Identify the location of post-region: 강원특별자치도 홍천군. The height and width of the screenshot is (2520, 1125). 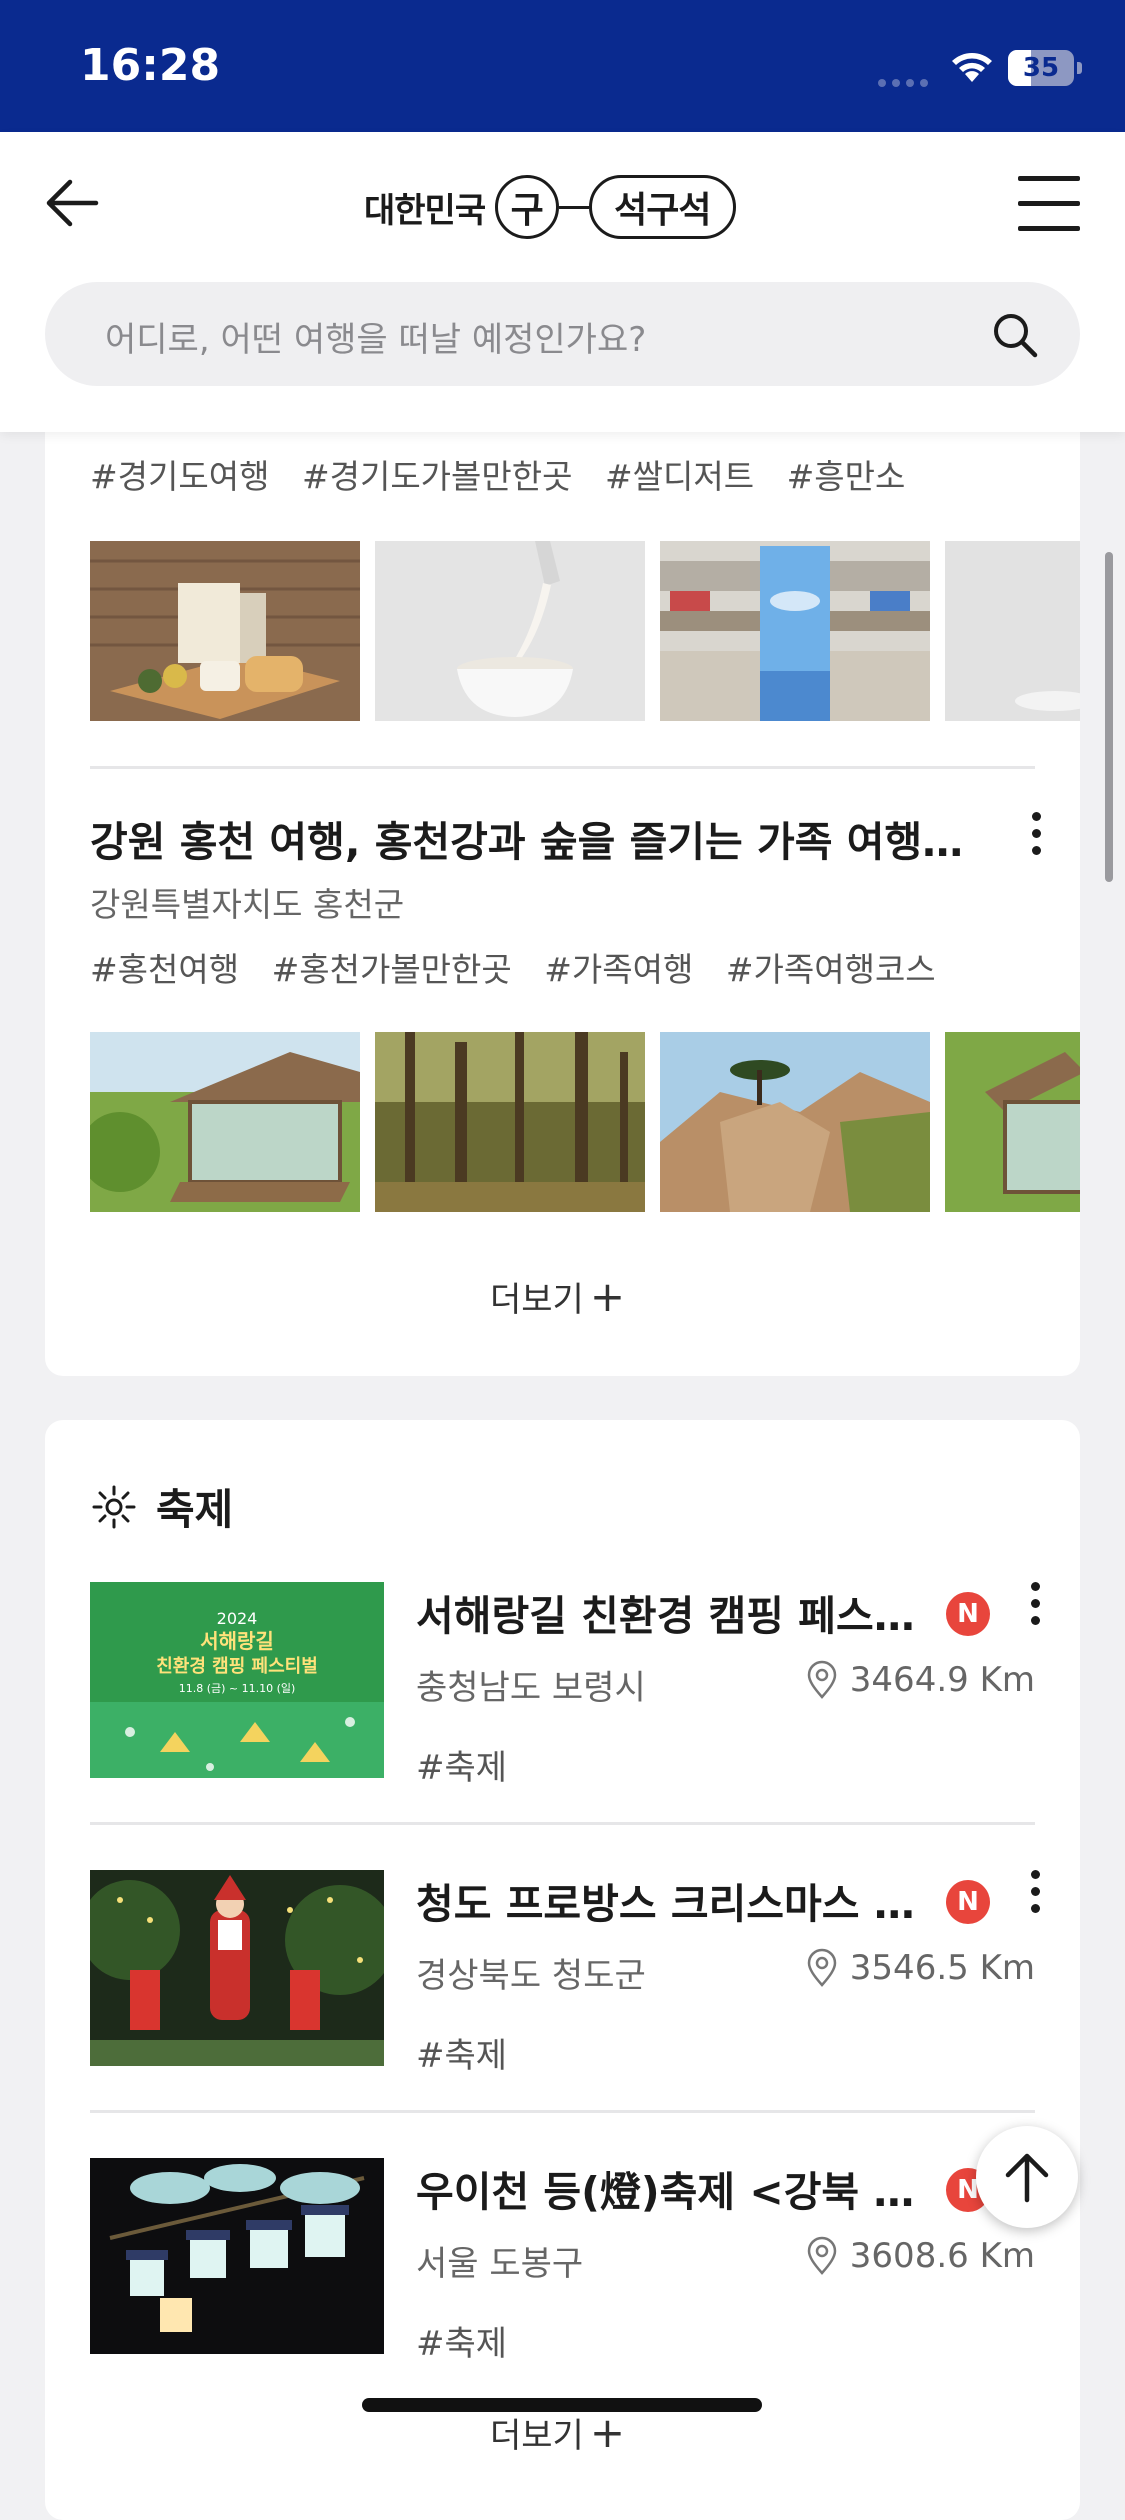
(247, 904).